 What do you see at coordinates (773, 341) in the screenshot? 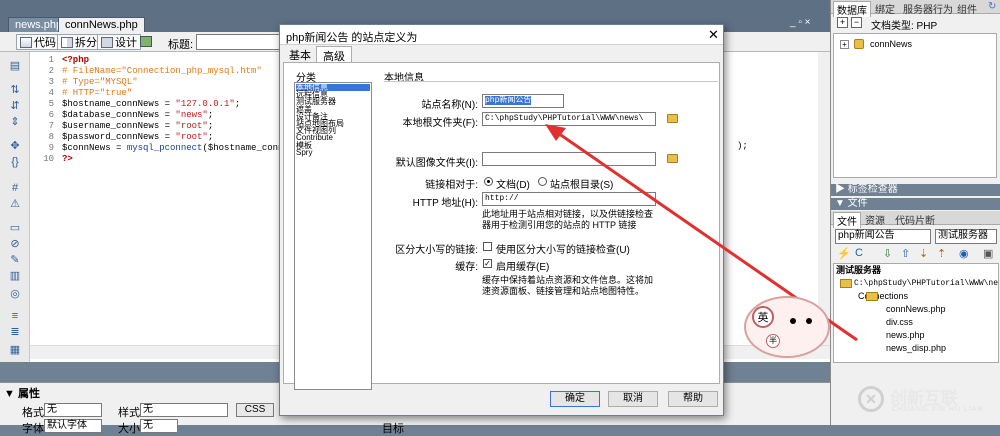
I see `half-width-badge-icon: 半` at bounding box center [773, 341].